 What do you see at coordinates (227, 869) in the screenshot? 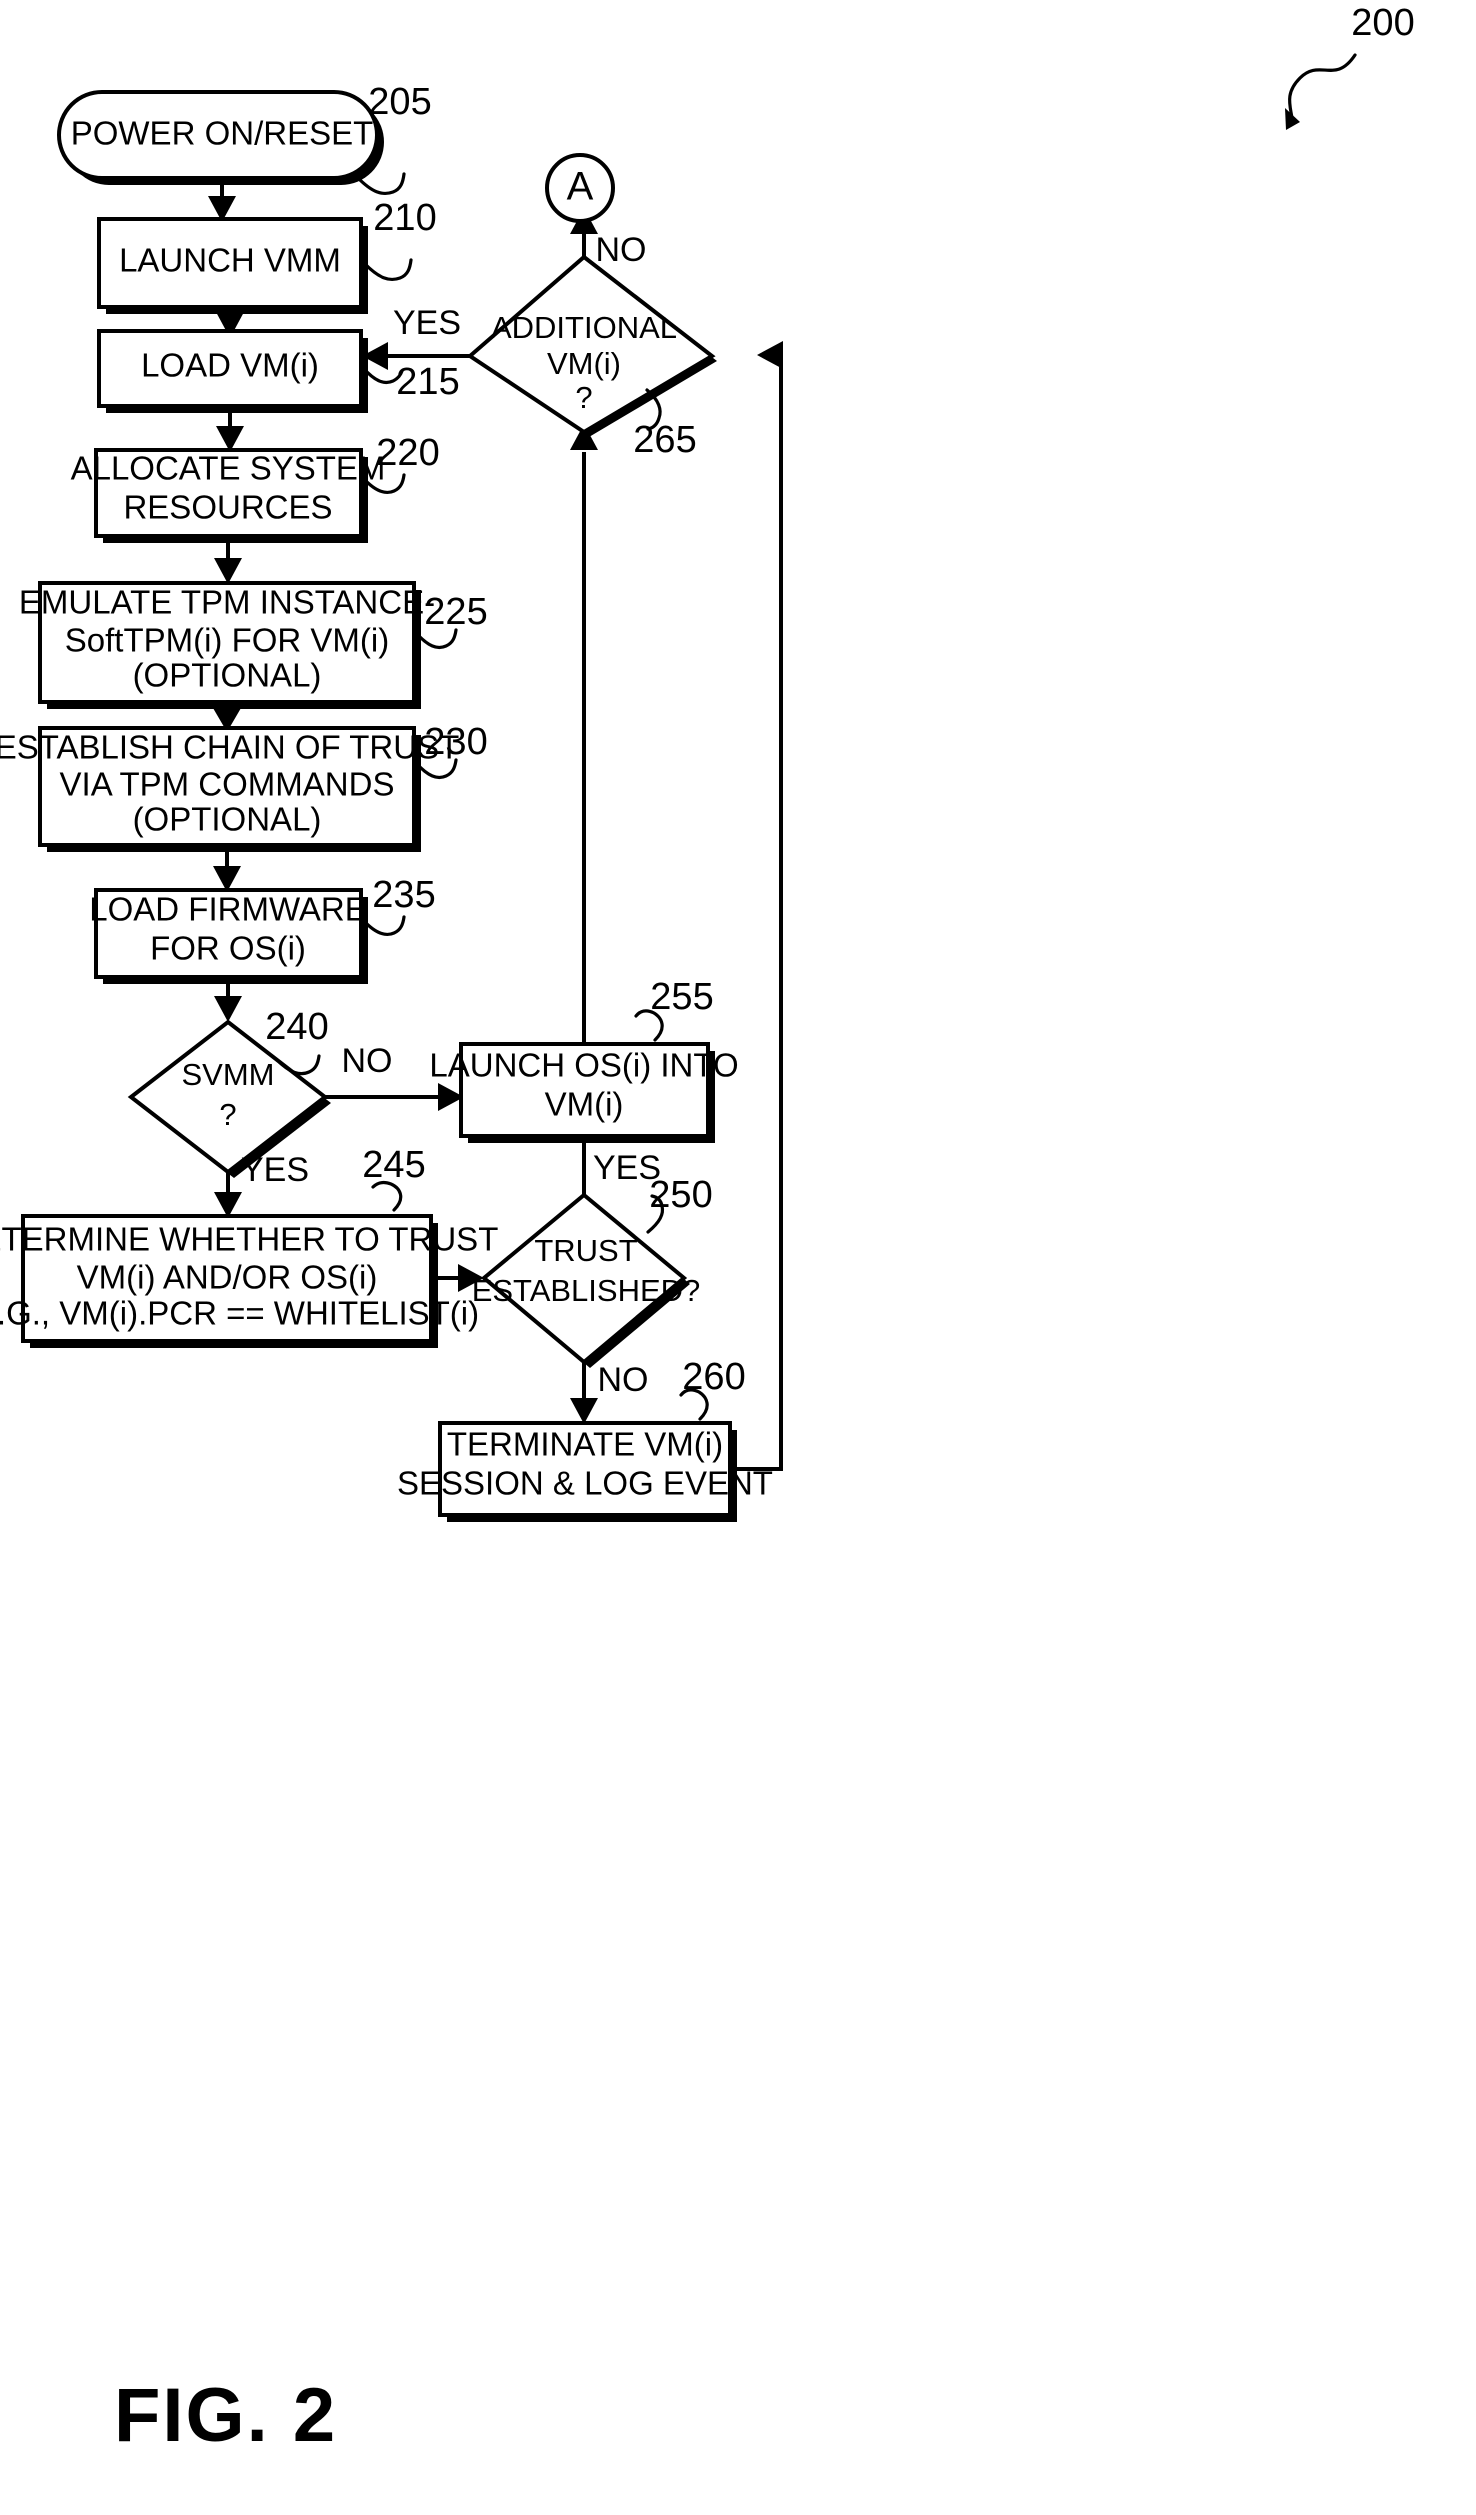
I see `edge-establish-to-firmware` at bounding box center [227, 869].